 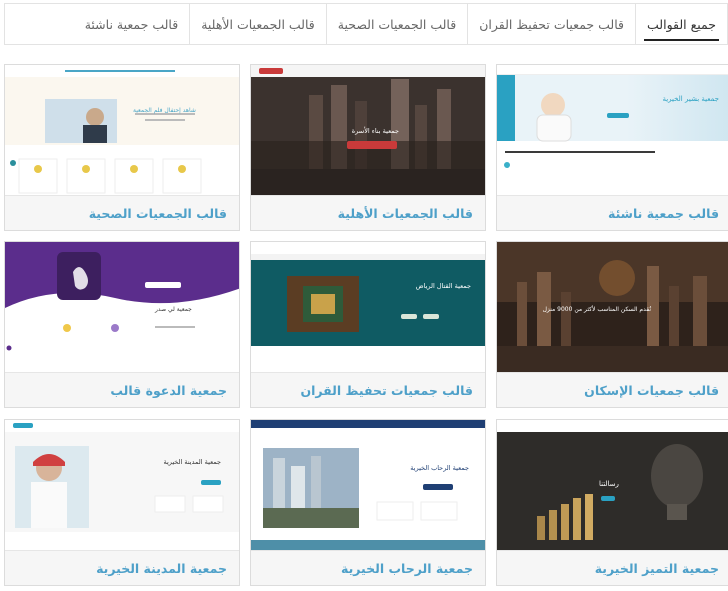 I want to click on tab-all-templates: جميع القوالب, so click(x=681, y=24).